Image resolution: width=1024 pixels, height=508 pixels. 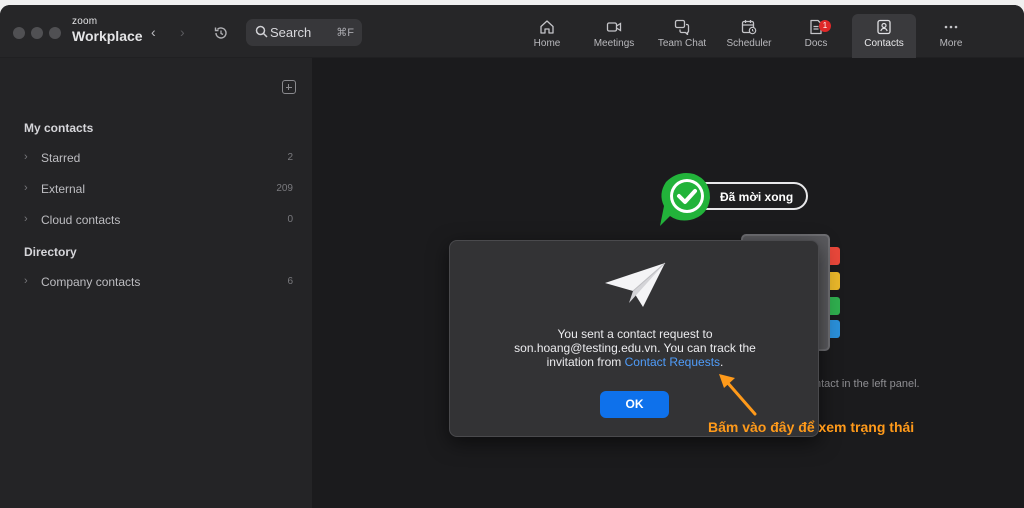 What do you see at coordinates (153, 32) in the screenshot?
I see `back-arrow-icon: ‹` at bounding box center [153, 32].